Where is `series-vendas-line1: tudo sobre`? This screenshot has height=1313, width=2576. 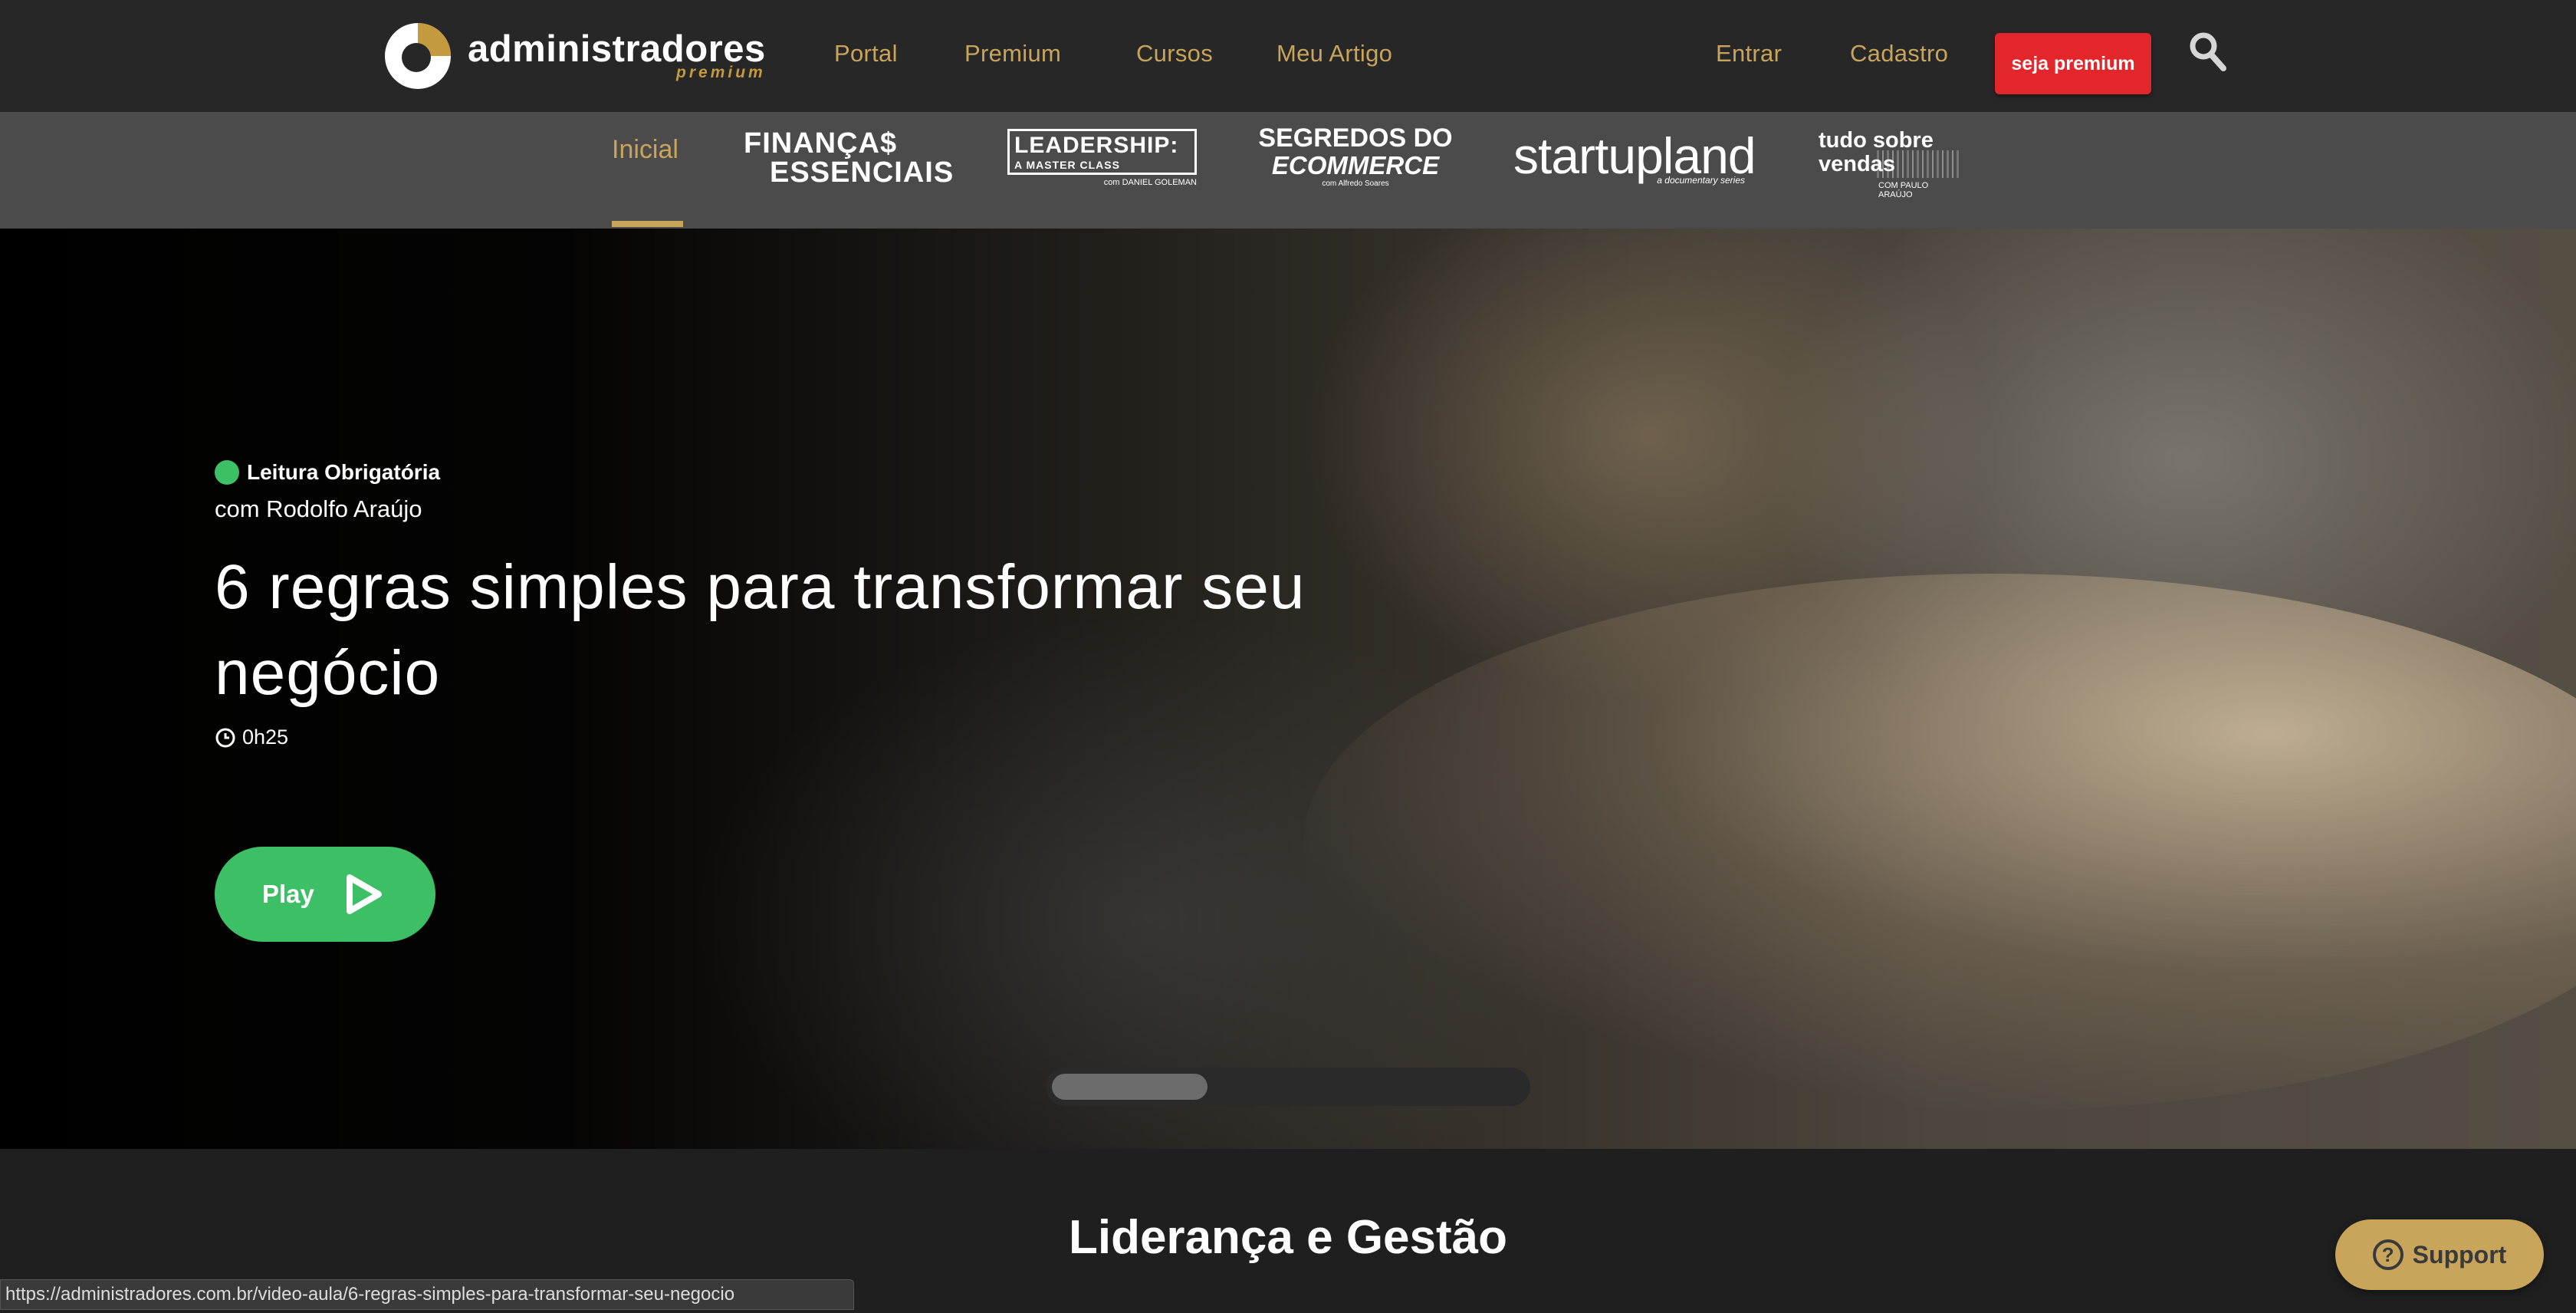
series-vendas-line1: tudo sobre is located at coordinates (1877, 140).